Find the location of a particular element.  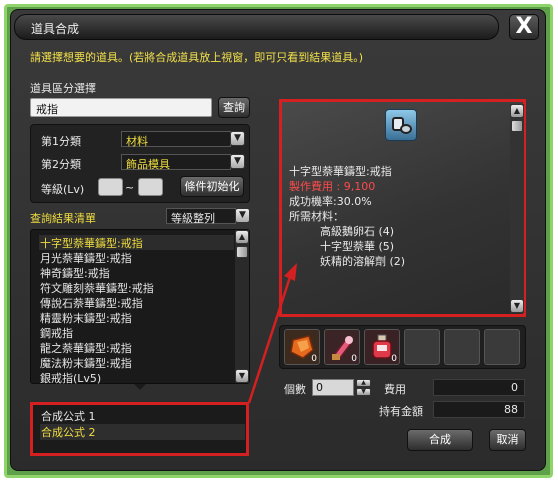

money-value: 88 is located at coordinates (479, 409).